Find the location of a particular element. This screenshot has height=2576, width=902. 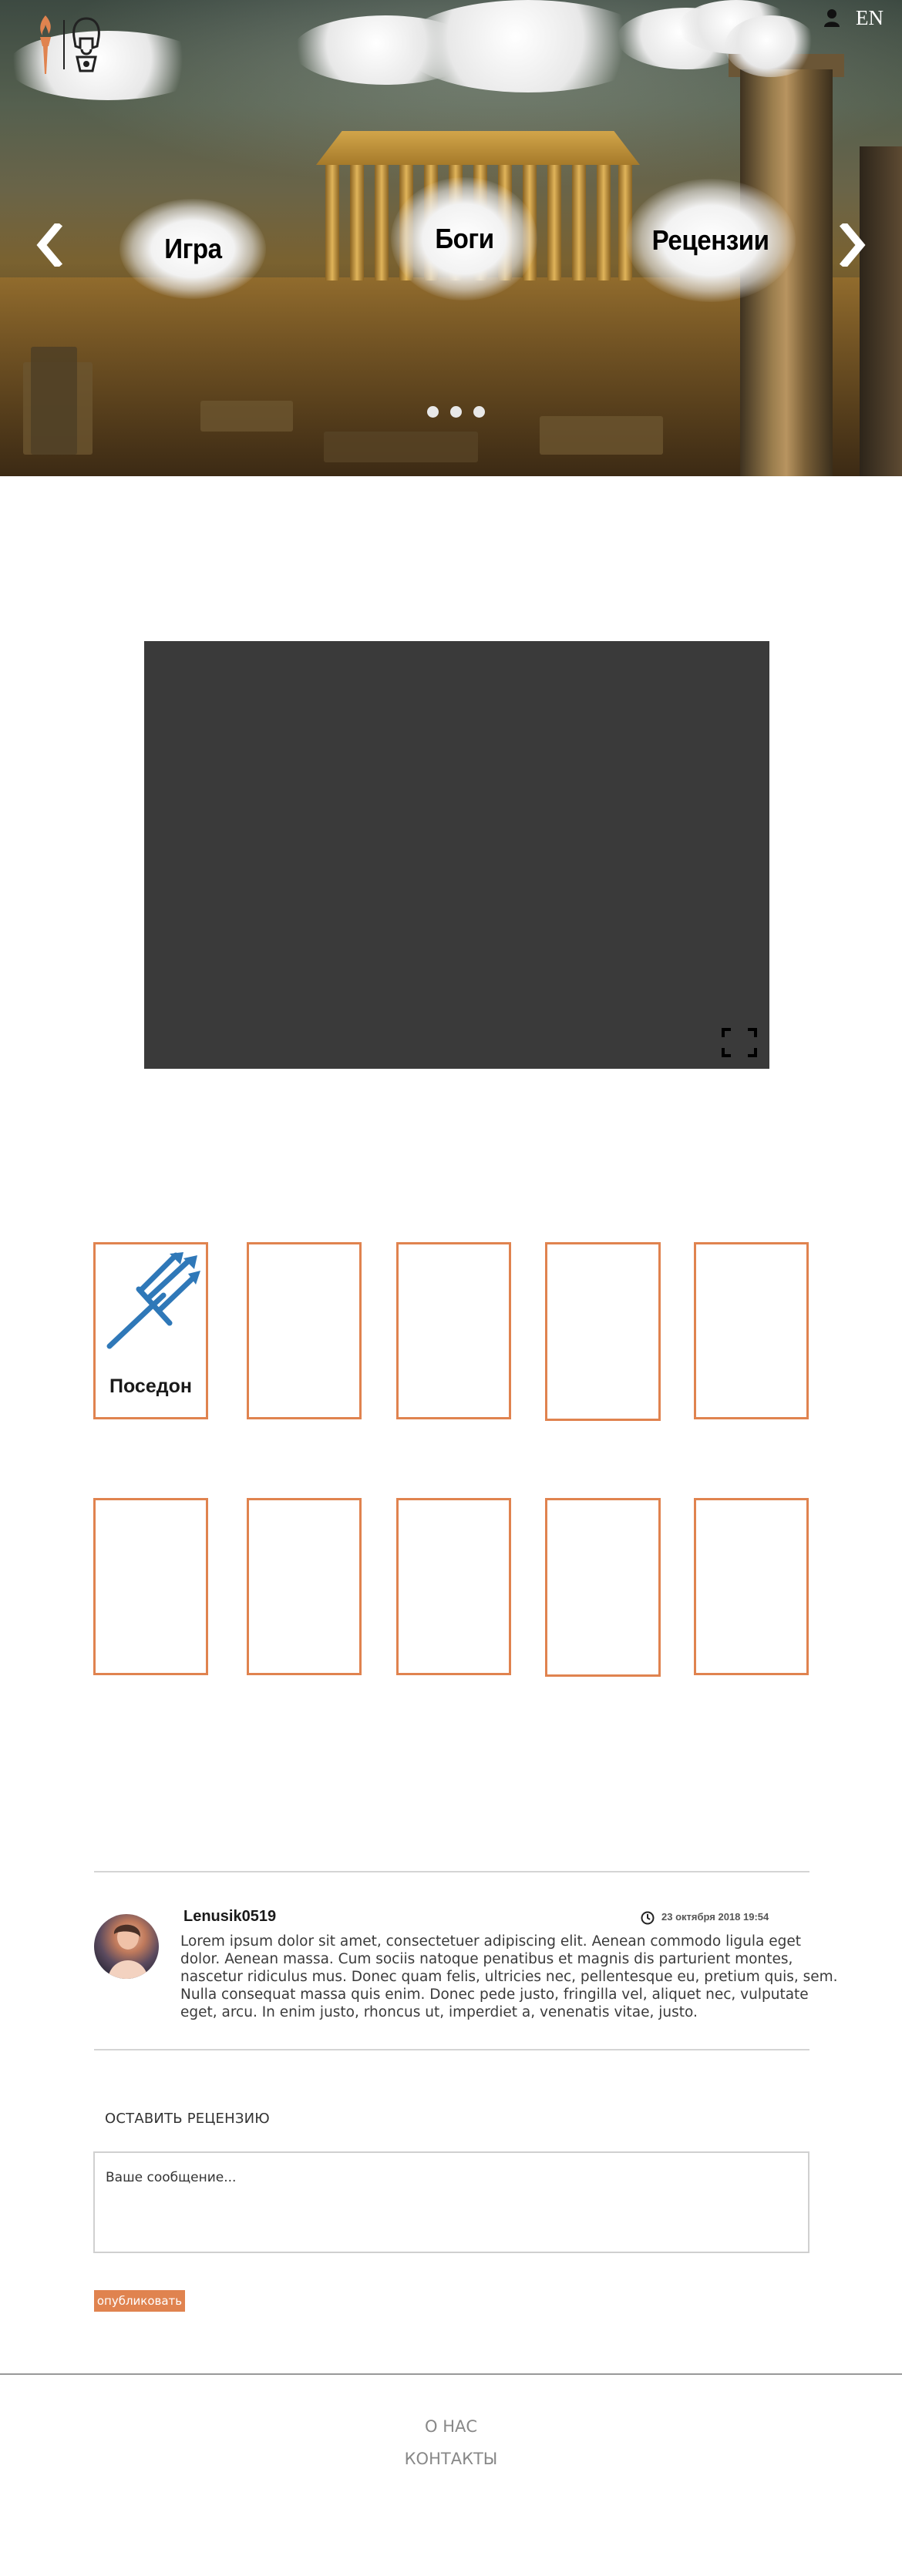

nav-item-label: Игра is located at coordinates (192, 248).